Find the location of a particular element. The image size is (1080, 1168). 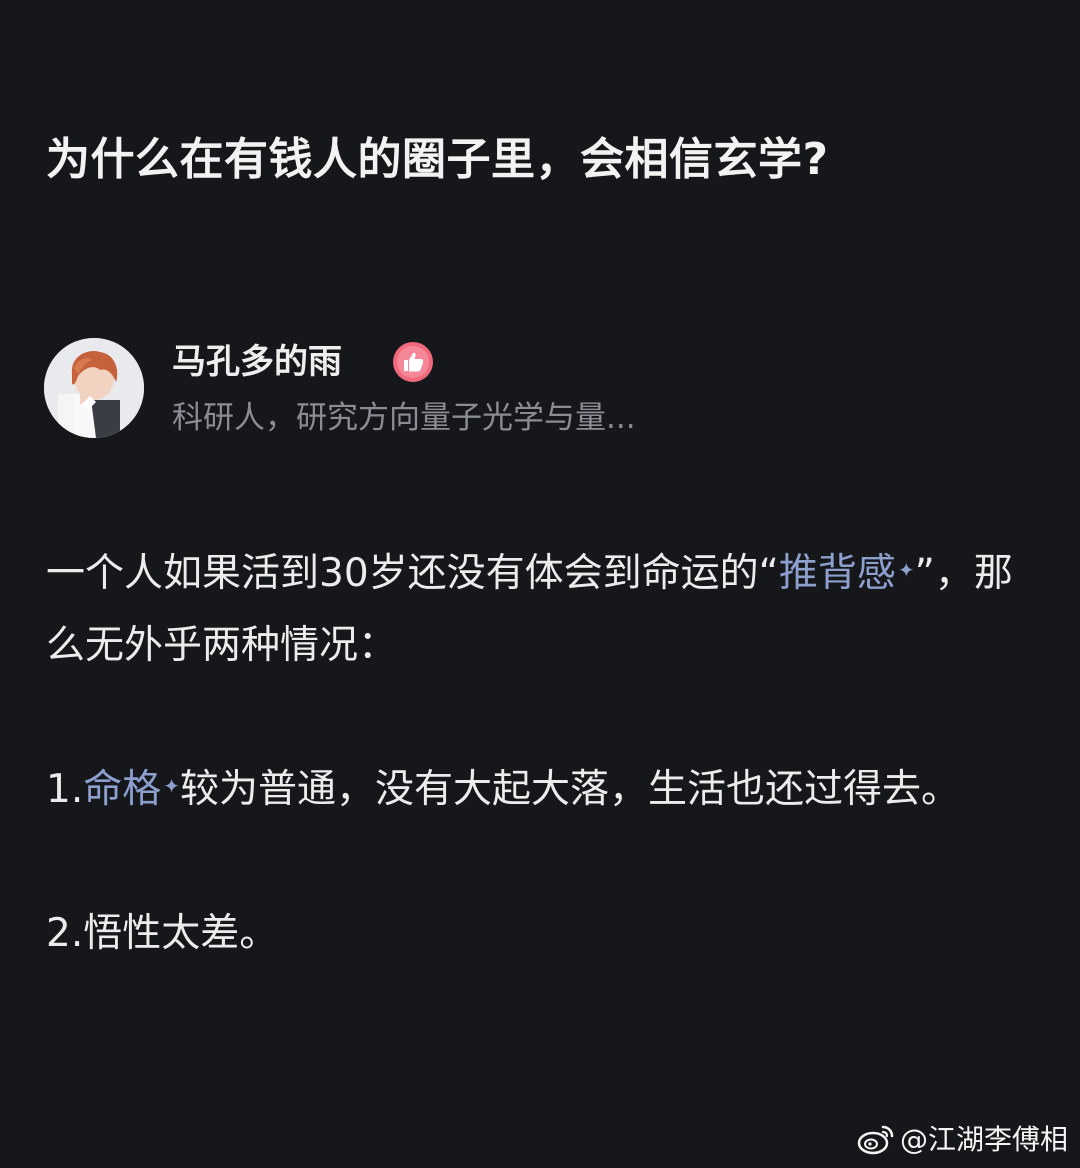

answer-text: 一个人如果活到30岁还没有体会到命运的“ is located at coordinates (412, 573).